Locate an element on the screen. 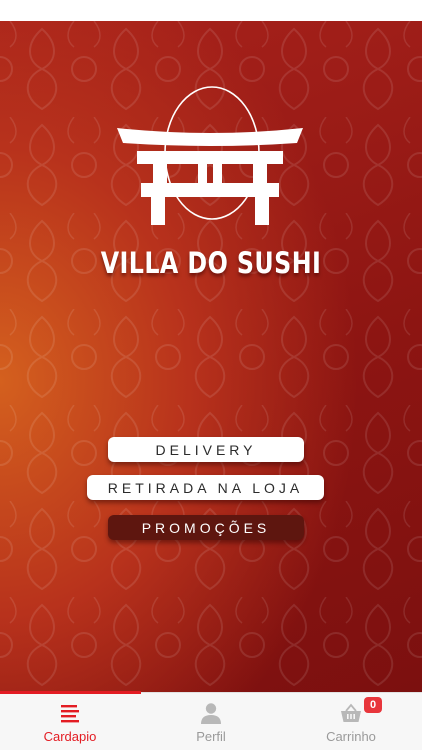 Image resolution: width=422 pixels, height=750 pixels. menu-list-icon is located at coordinates (70, 714).